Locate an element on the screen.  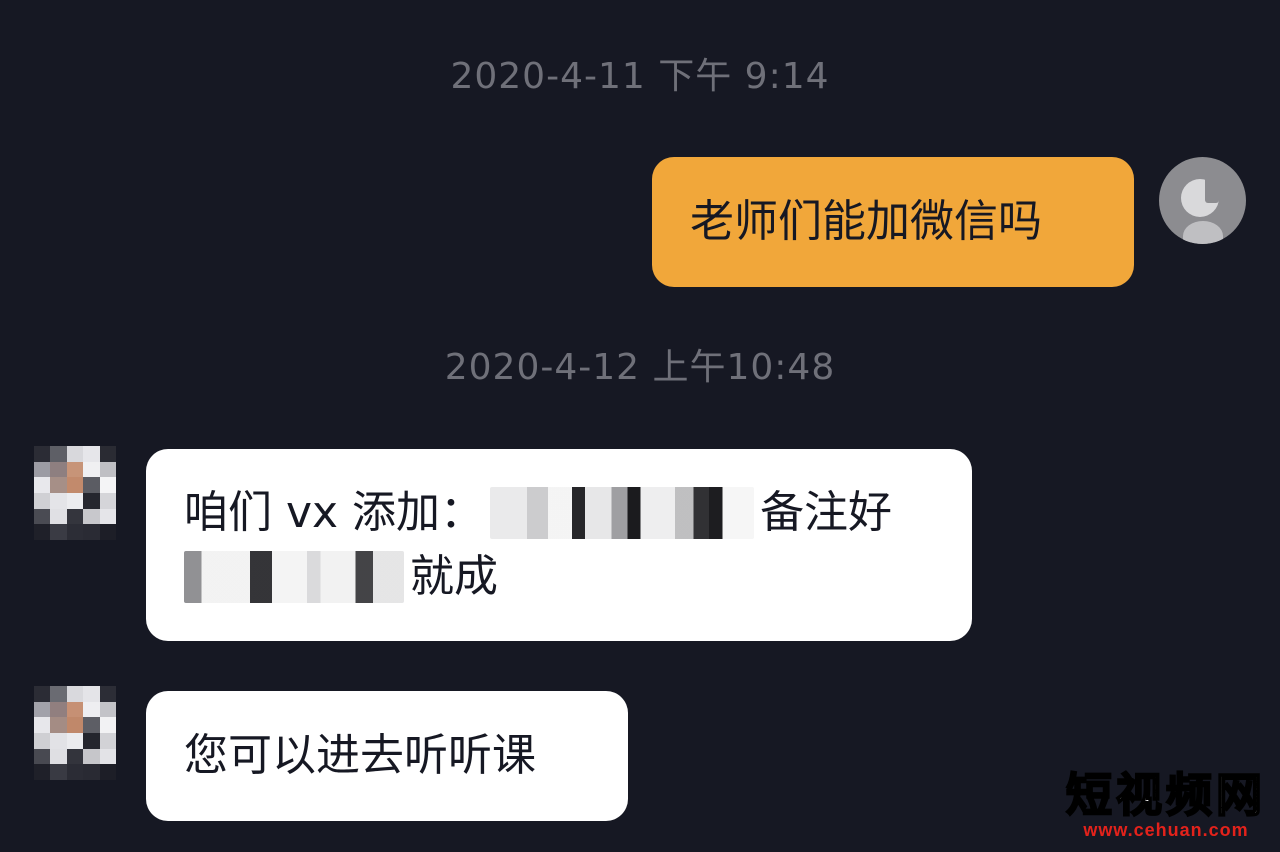
timestamp: 2020-4-11 下午 9:14 is located at coordinates (640, 76).